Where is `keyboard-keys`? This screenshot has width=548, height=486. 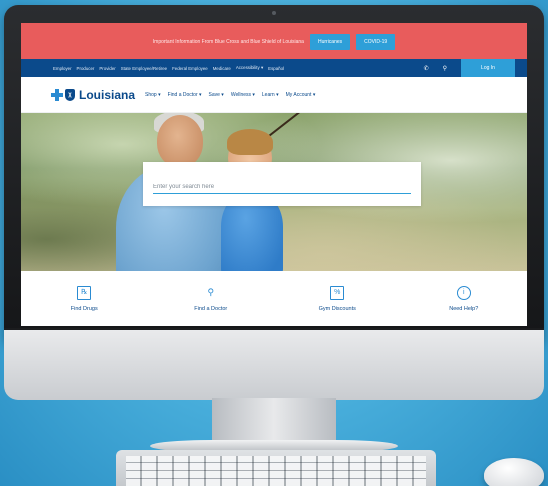
keyboard-keys is located at coordinates (276, 471).